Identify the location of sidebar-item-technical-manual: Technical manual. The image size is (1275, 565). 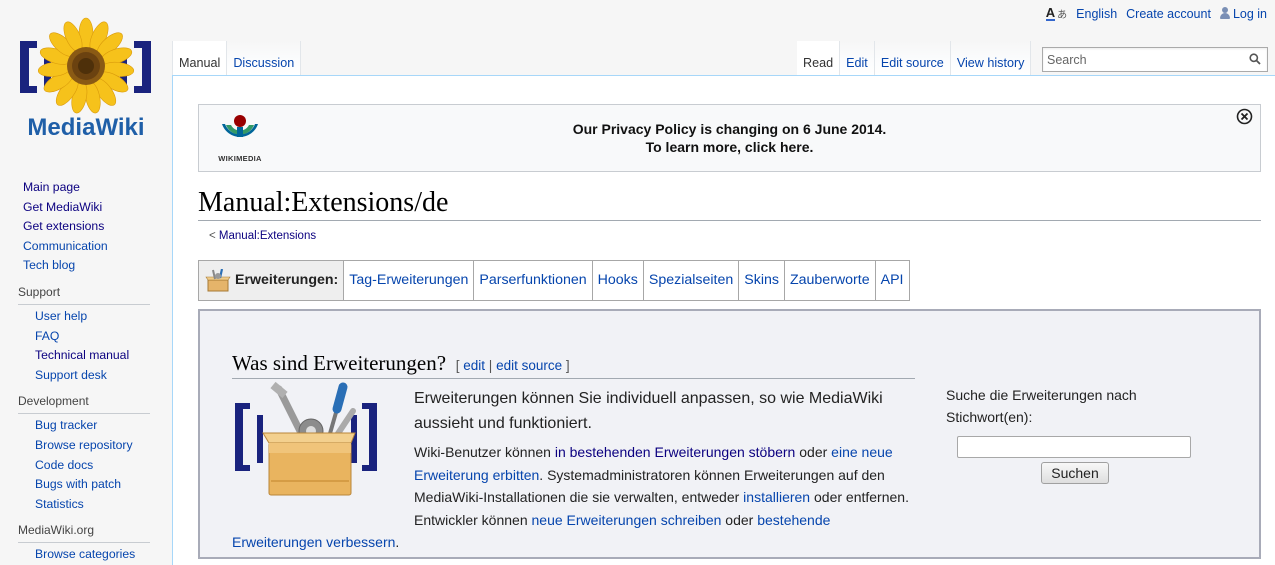
(82, 355).